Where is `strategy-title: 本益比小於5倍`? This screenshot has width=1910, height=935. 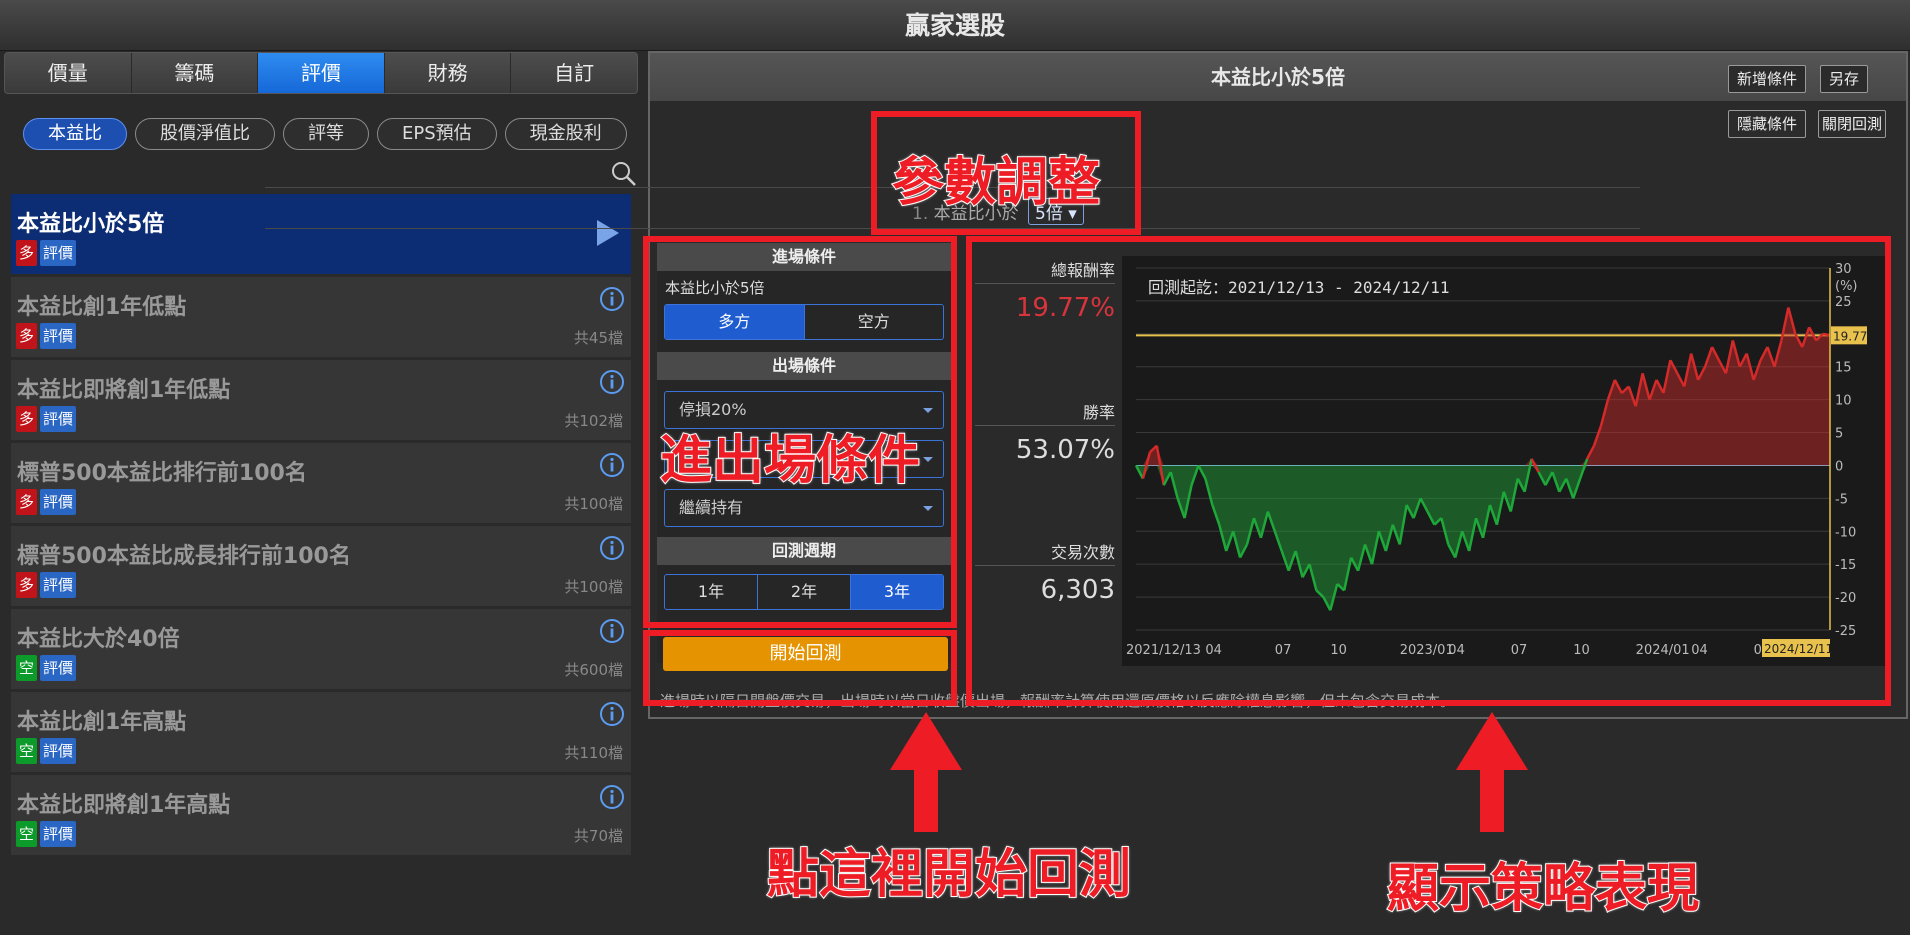
strategy-title: 本益比小於5倍 is located at coordinates (91, 224).